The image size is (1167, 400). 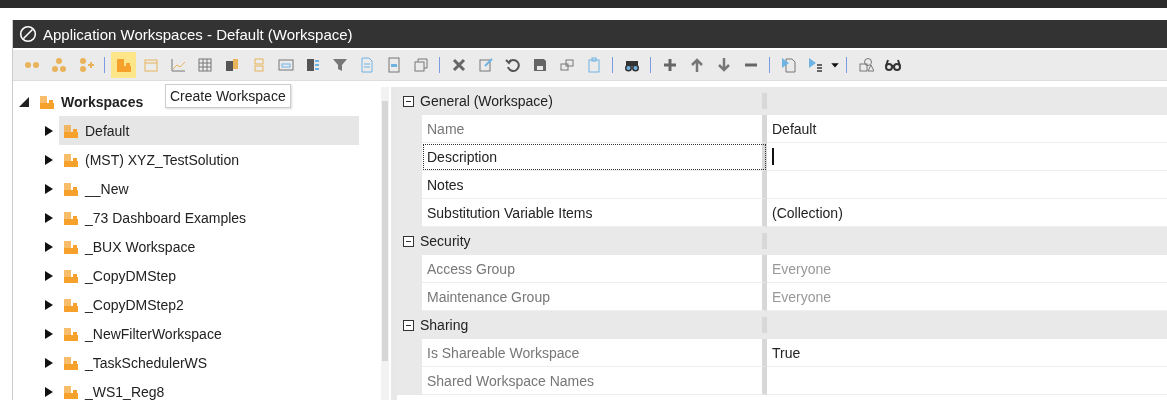 I want to click on down-arrow-icon, so click(x=723, y=65).